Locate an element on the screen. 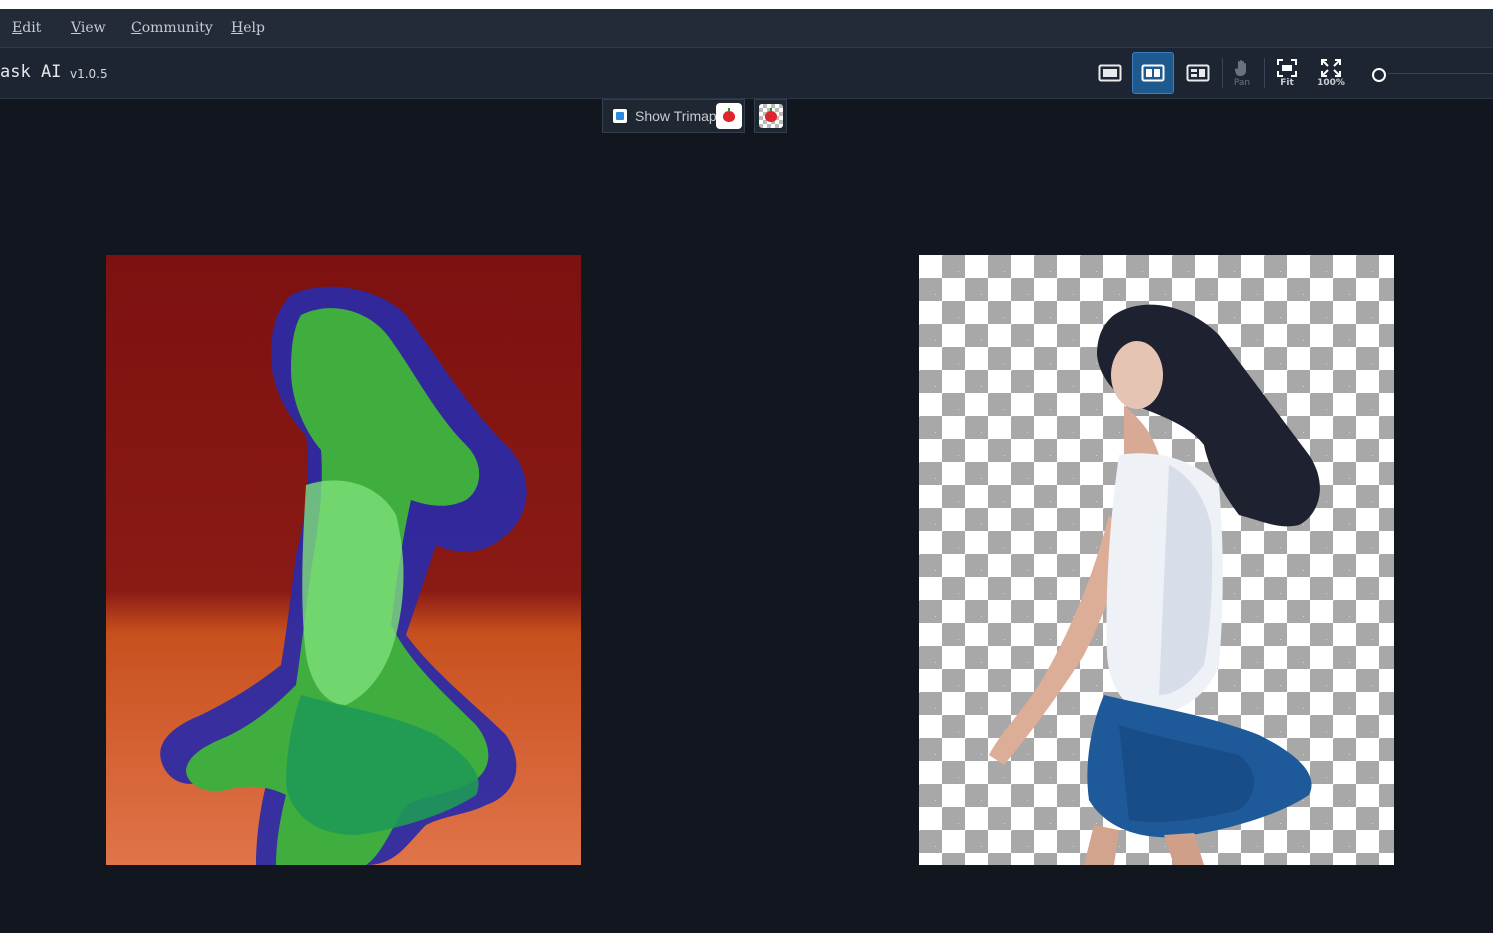 This screenshot has height=933, width=1493. pan-button: Pan is located at coordinates (1242, 73).